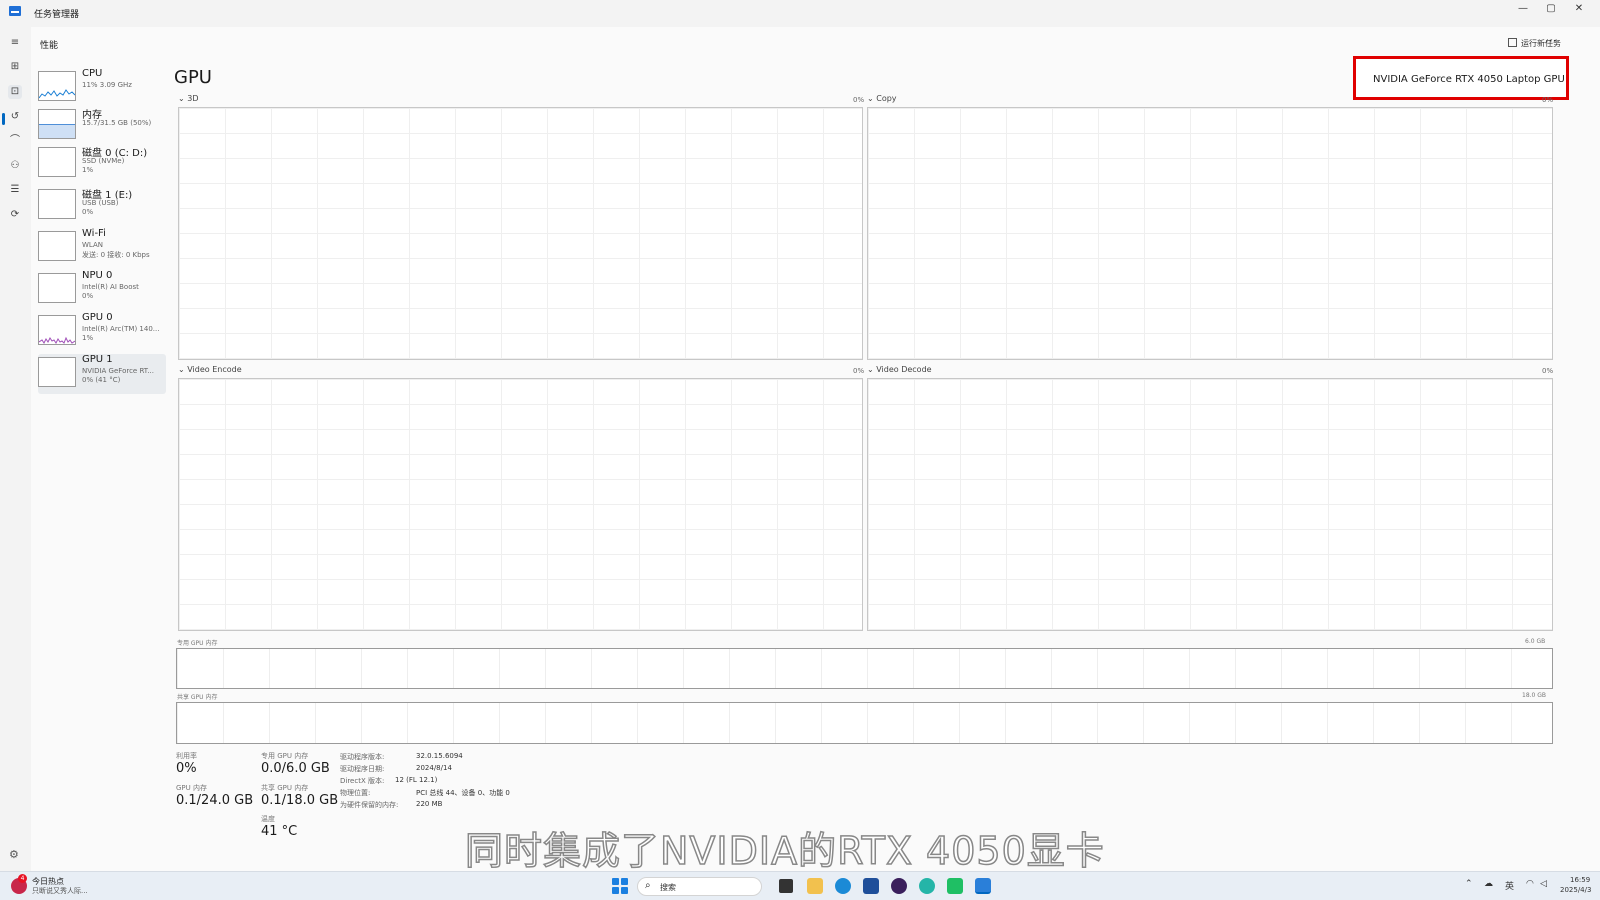  What do you see at coordinates (620, 886) in the screenshot?
I see `windows-start-icon` at bounding box center [620, 886].